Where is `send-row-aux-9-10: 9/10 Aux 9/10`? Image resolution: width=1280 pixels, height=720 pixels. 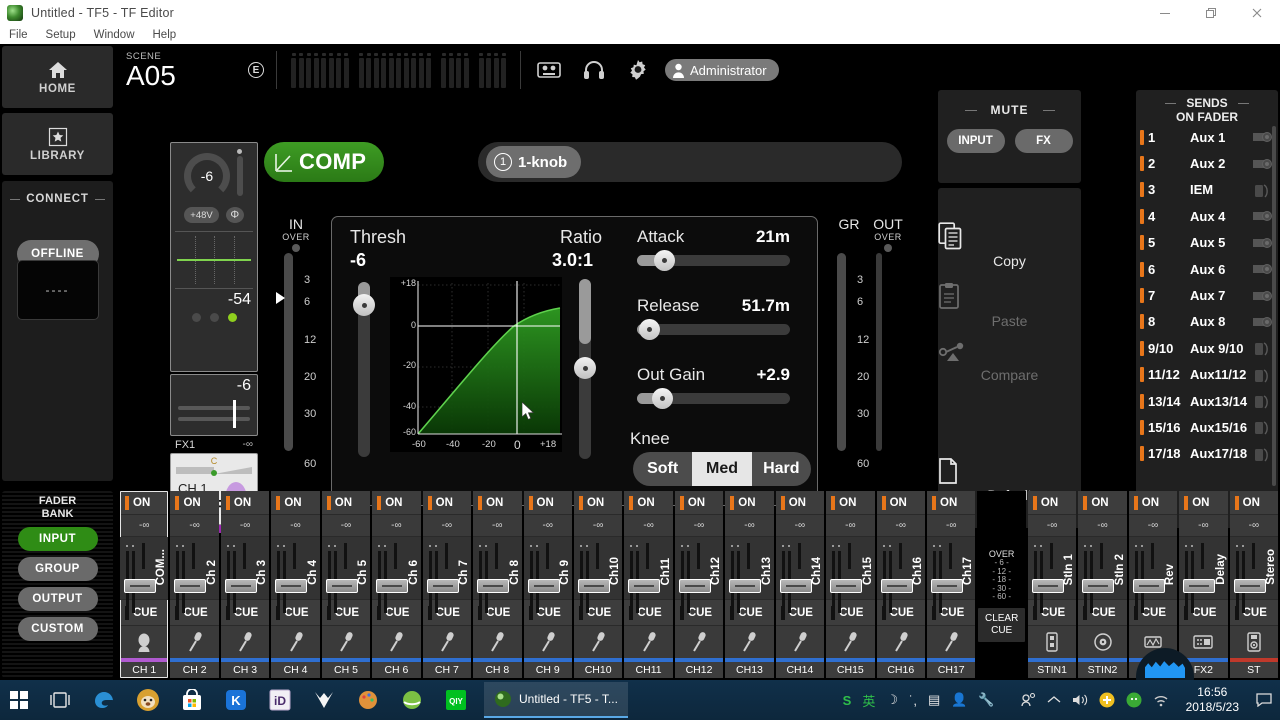
send-row-aux-9-10: 9/10 Aux 9/10 is located at coordinates (1207, 348).